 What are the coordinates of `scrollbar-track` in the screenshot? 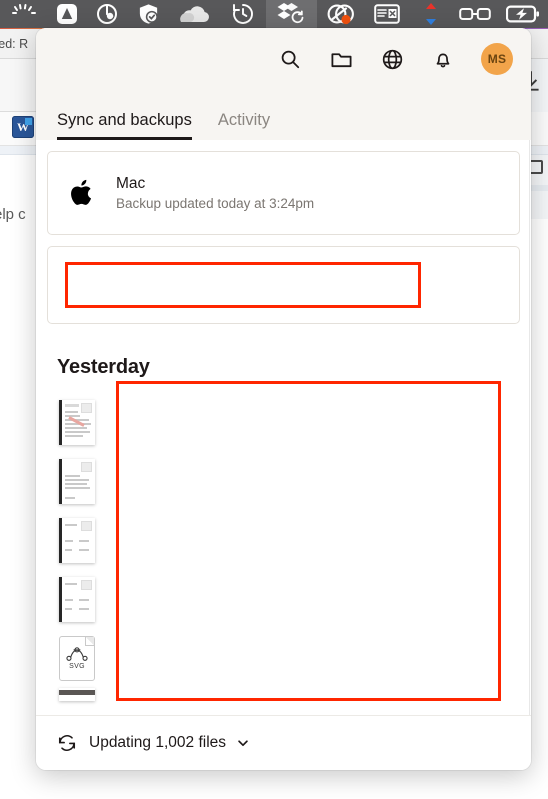 It's located at (529, 427).